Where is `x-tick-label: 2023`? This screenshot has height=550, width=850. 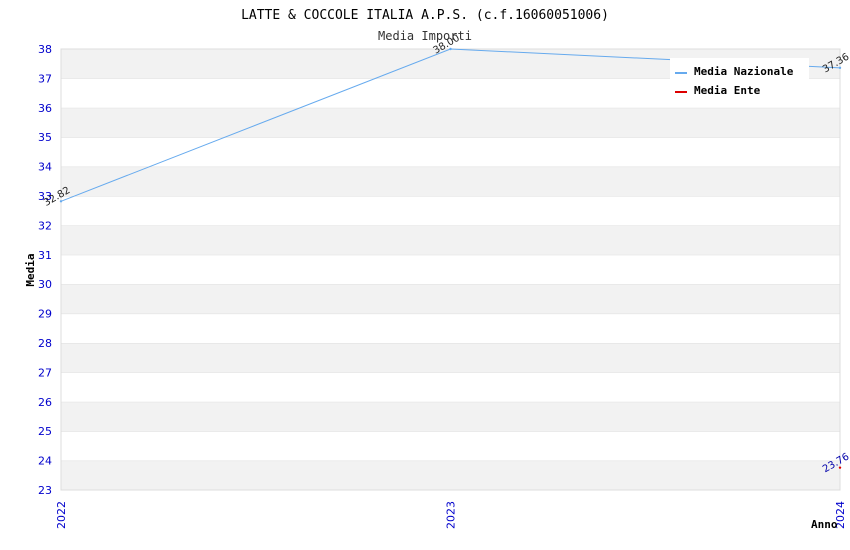 x-tick-label: 2023 is located at coordinates (451, 515).